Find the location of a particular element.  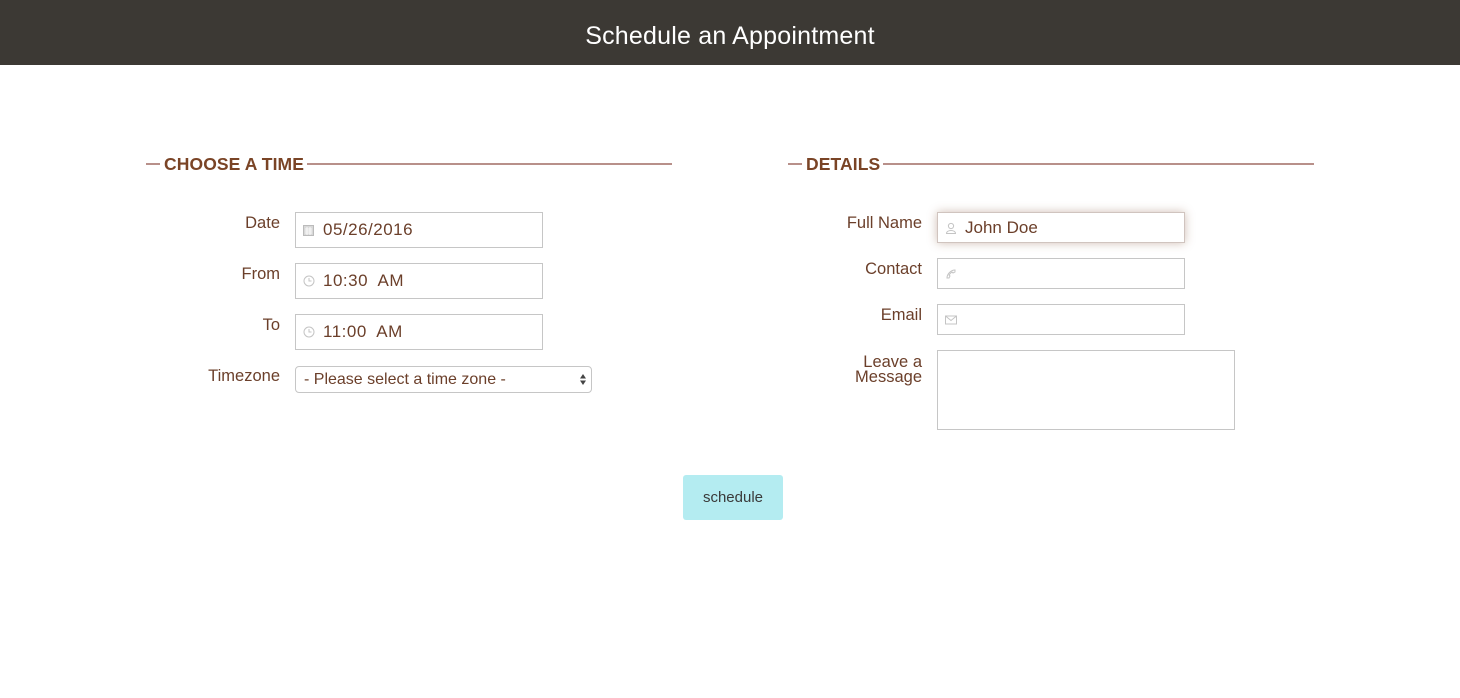

calendar-icon is located at coordinates (308, 230).